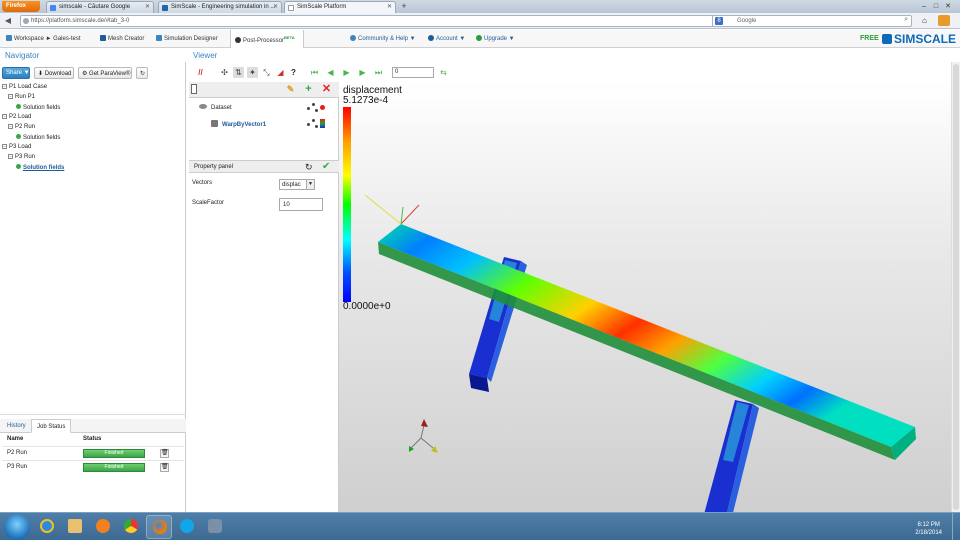 This screenshot has width=960, height=540. Describe the element at coordinates (21, 129) in the screenshot. I see `tree-node-run: − P2 Run` at that location.